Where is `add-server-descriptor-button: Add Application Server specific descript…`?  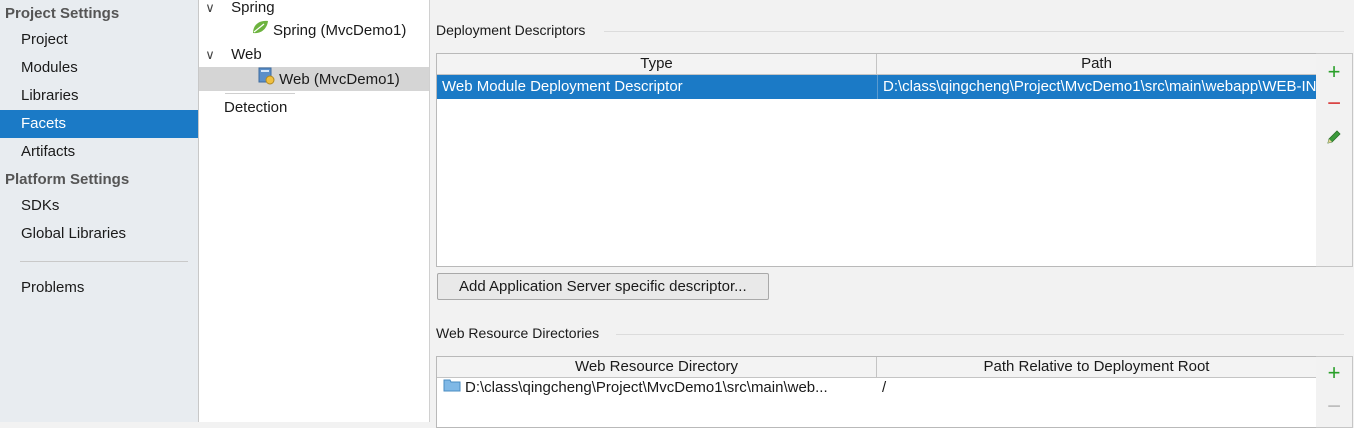
add-server-descriptor-button: Add Application Server specific descript… is located at coordinates (603, 286).